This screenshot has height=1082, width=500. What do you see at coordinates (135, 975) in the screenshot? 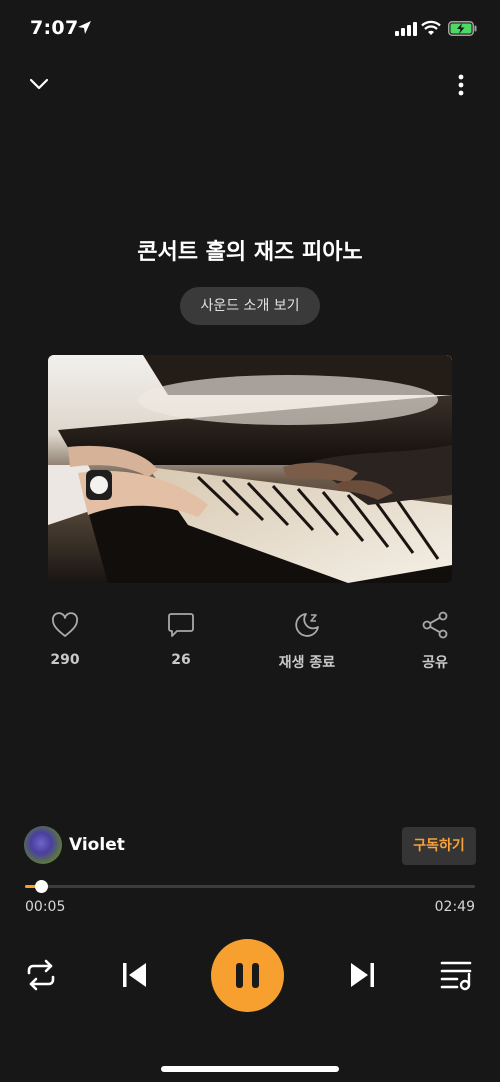
I see `skip-previous-icon` at bounding box center [135, 975].